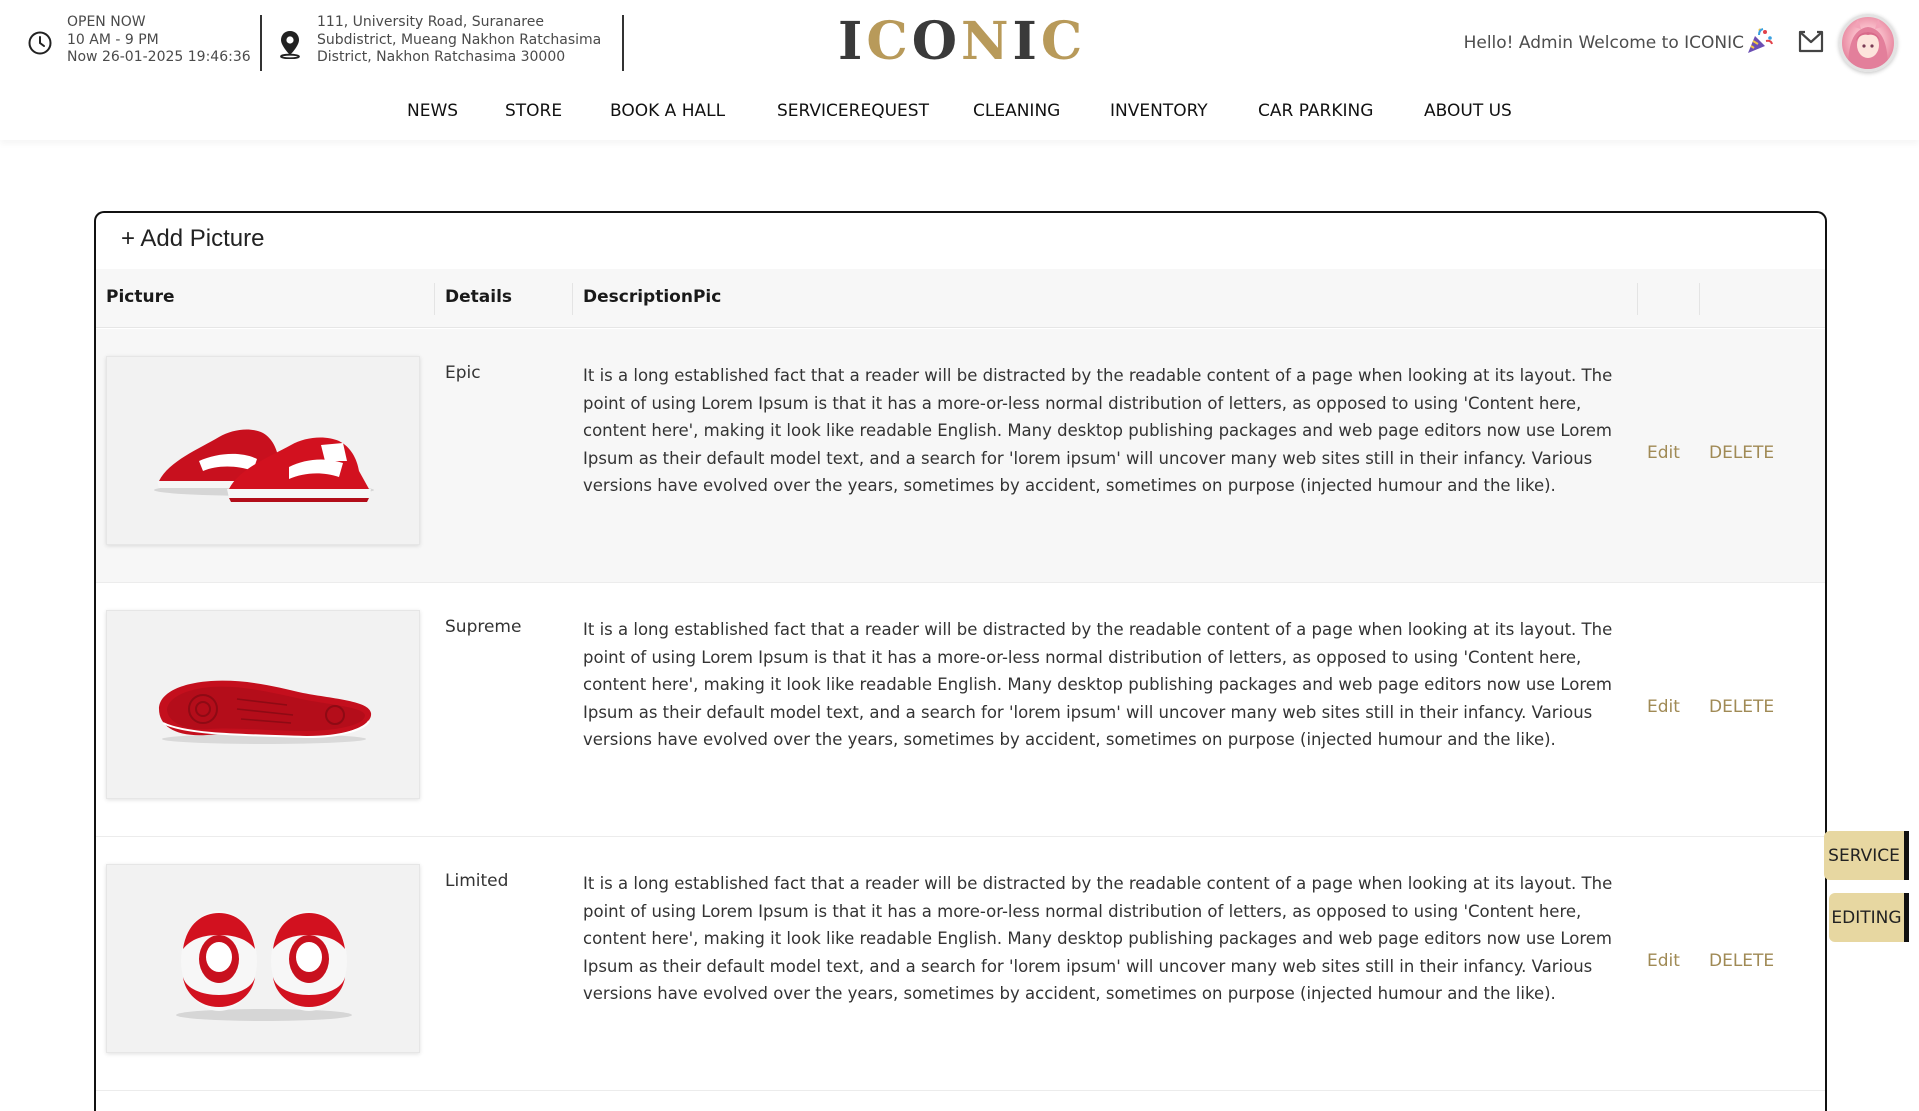 The width and height of the screenshot is (1919, 1111). What do you see at coordinates (430, 22) in the screenshot?
I see `address-line-1: 111, University Road, Suranaree` at bounding box center [430, 22].